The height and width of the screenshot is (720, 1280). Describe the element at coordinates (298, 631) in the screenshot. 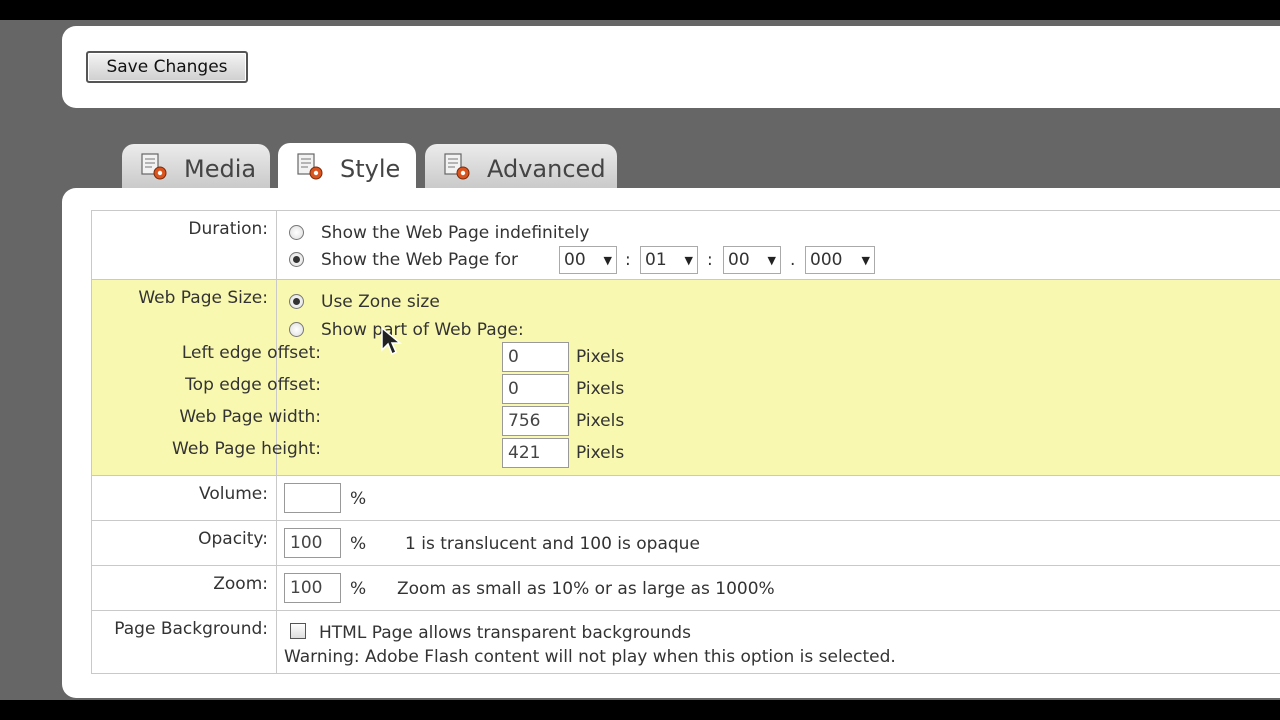

I see `transparent-background-checkbox` at that location.